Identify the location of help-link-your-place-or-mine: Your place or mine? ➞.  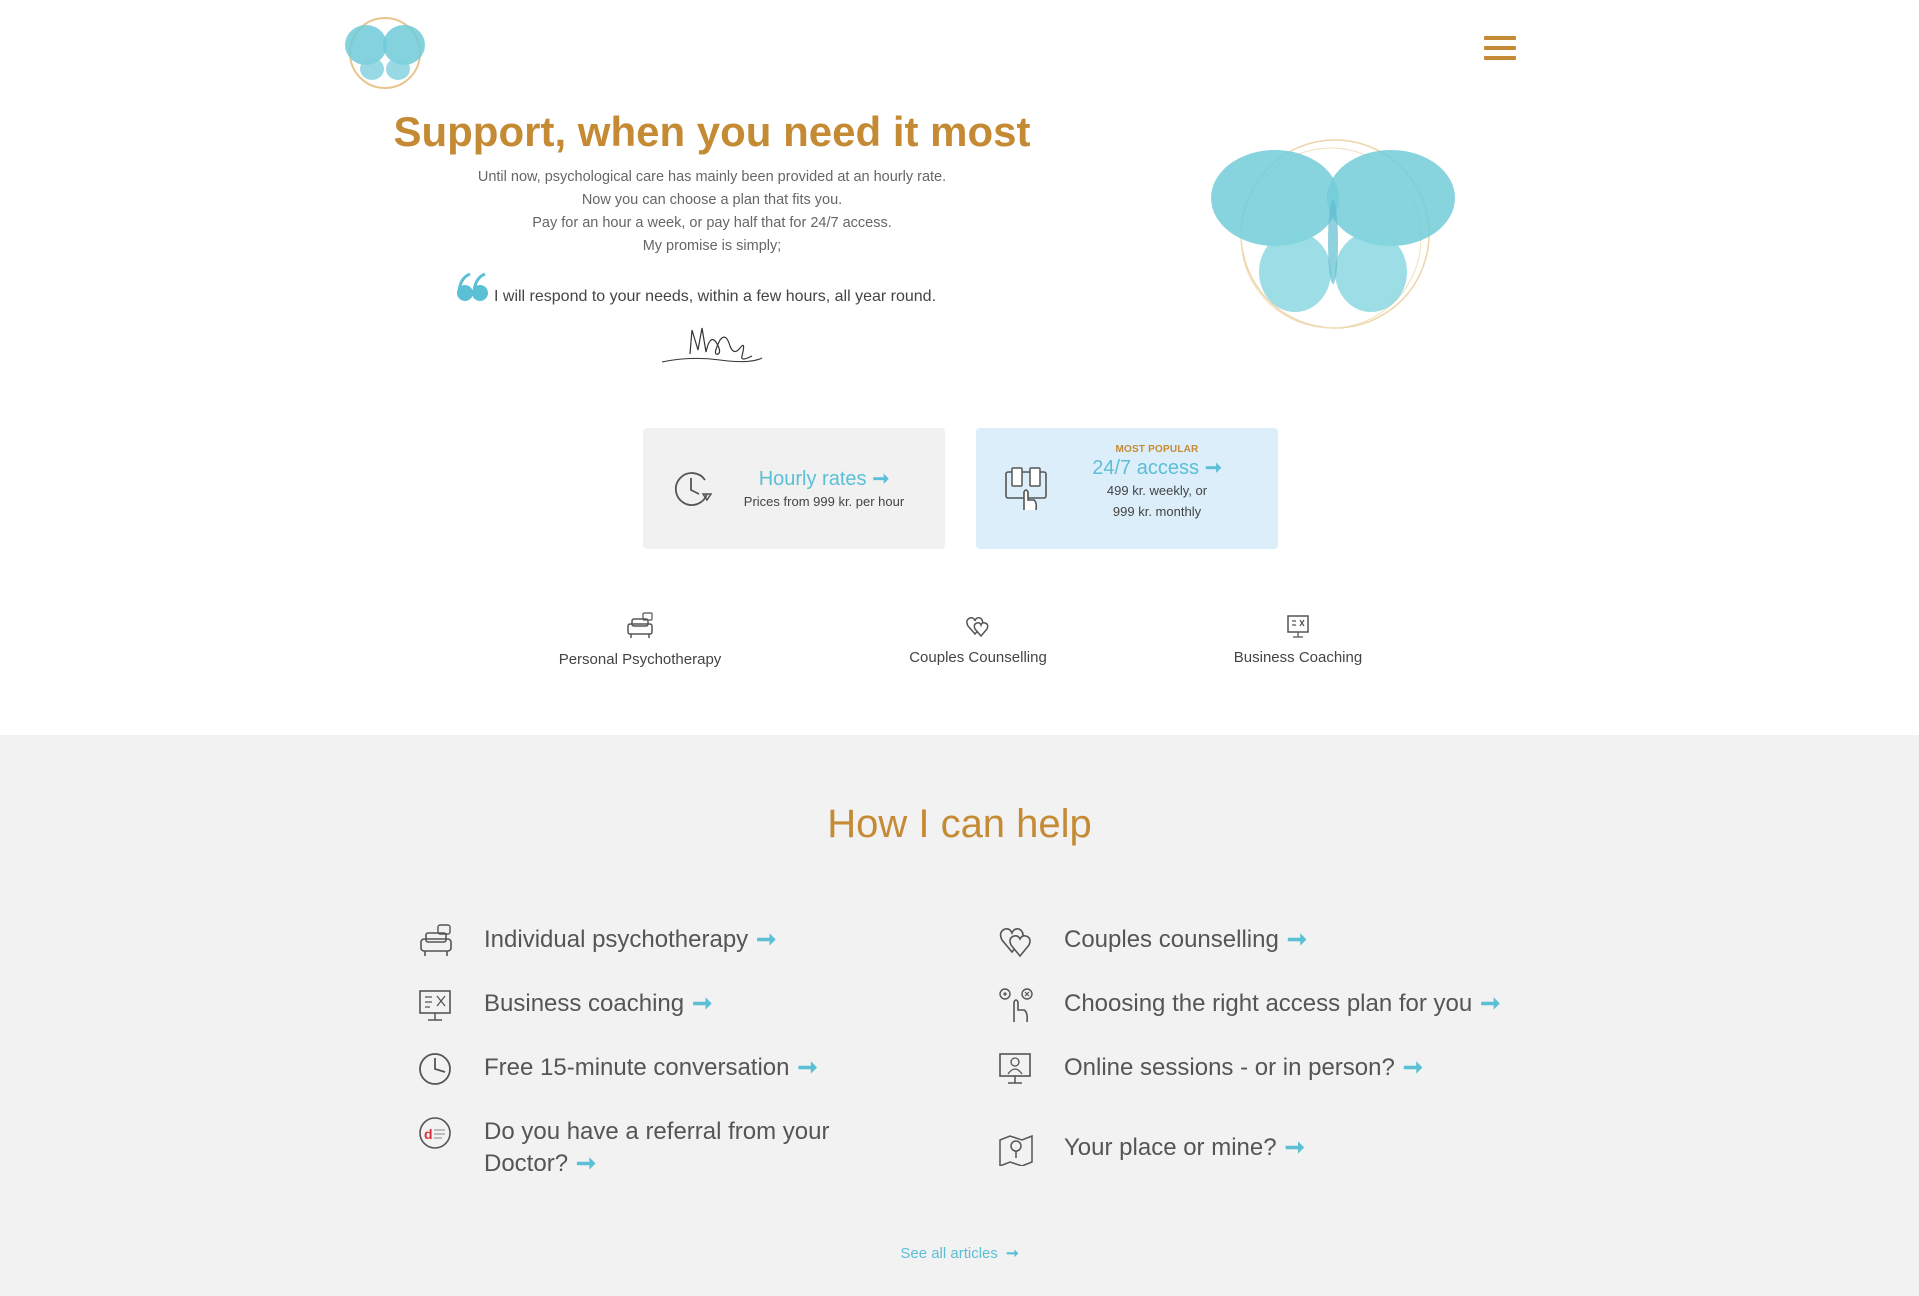
(1278, 1150).